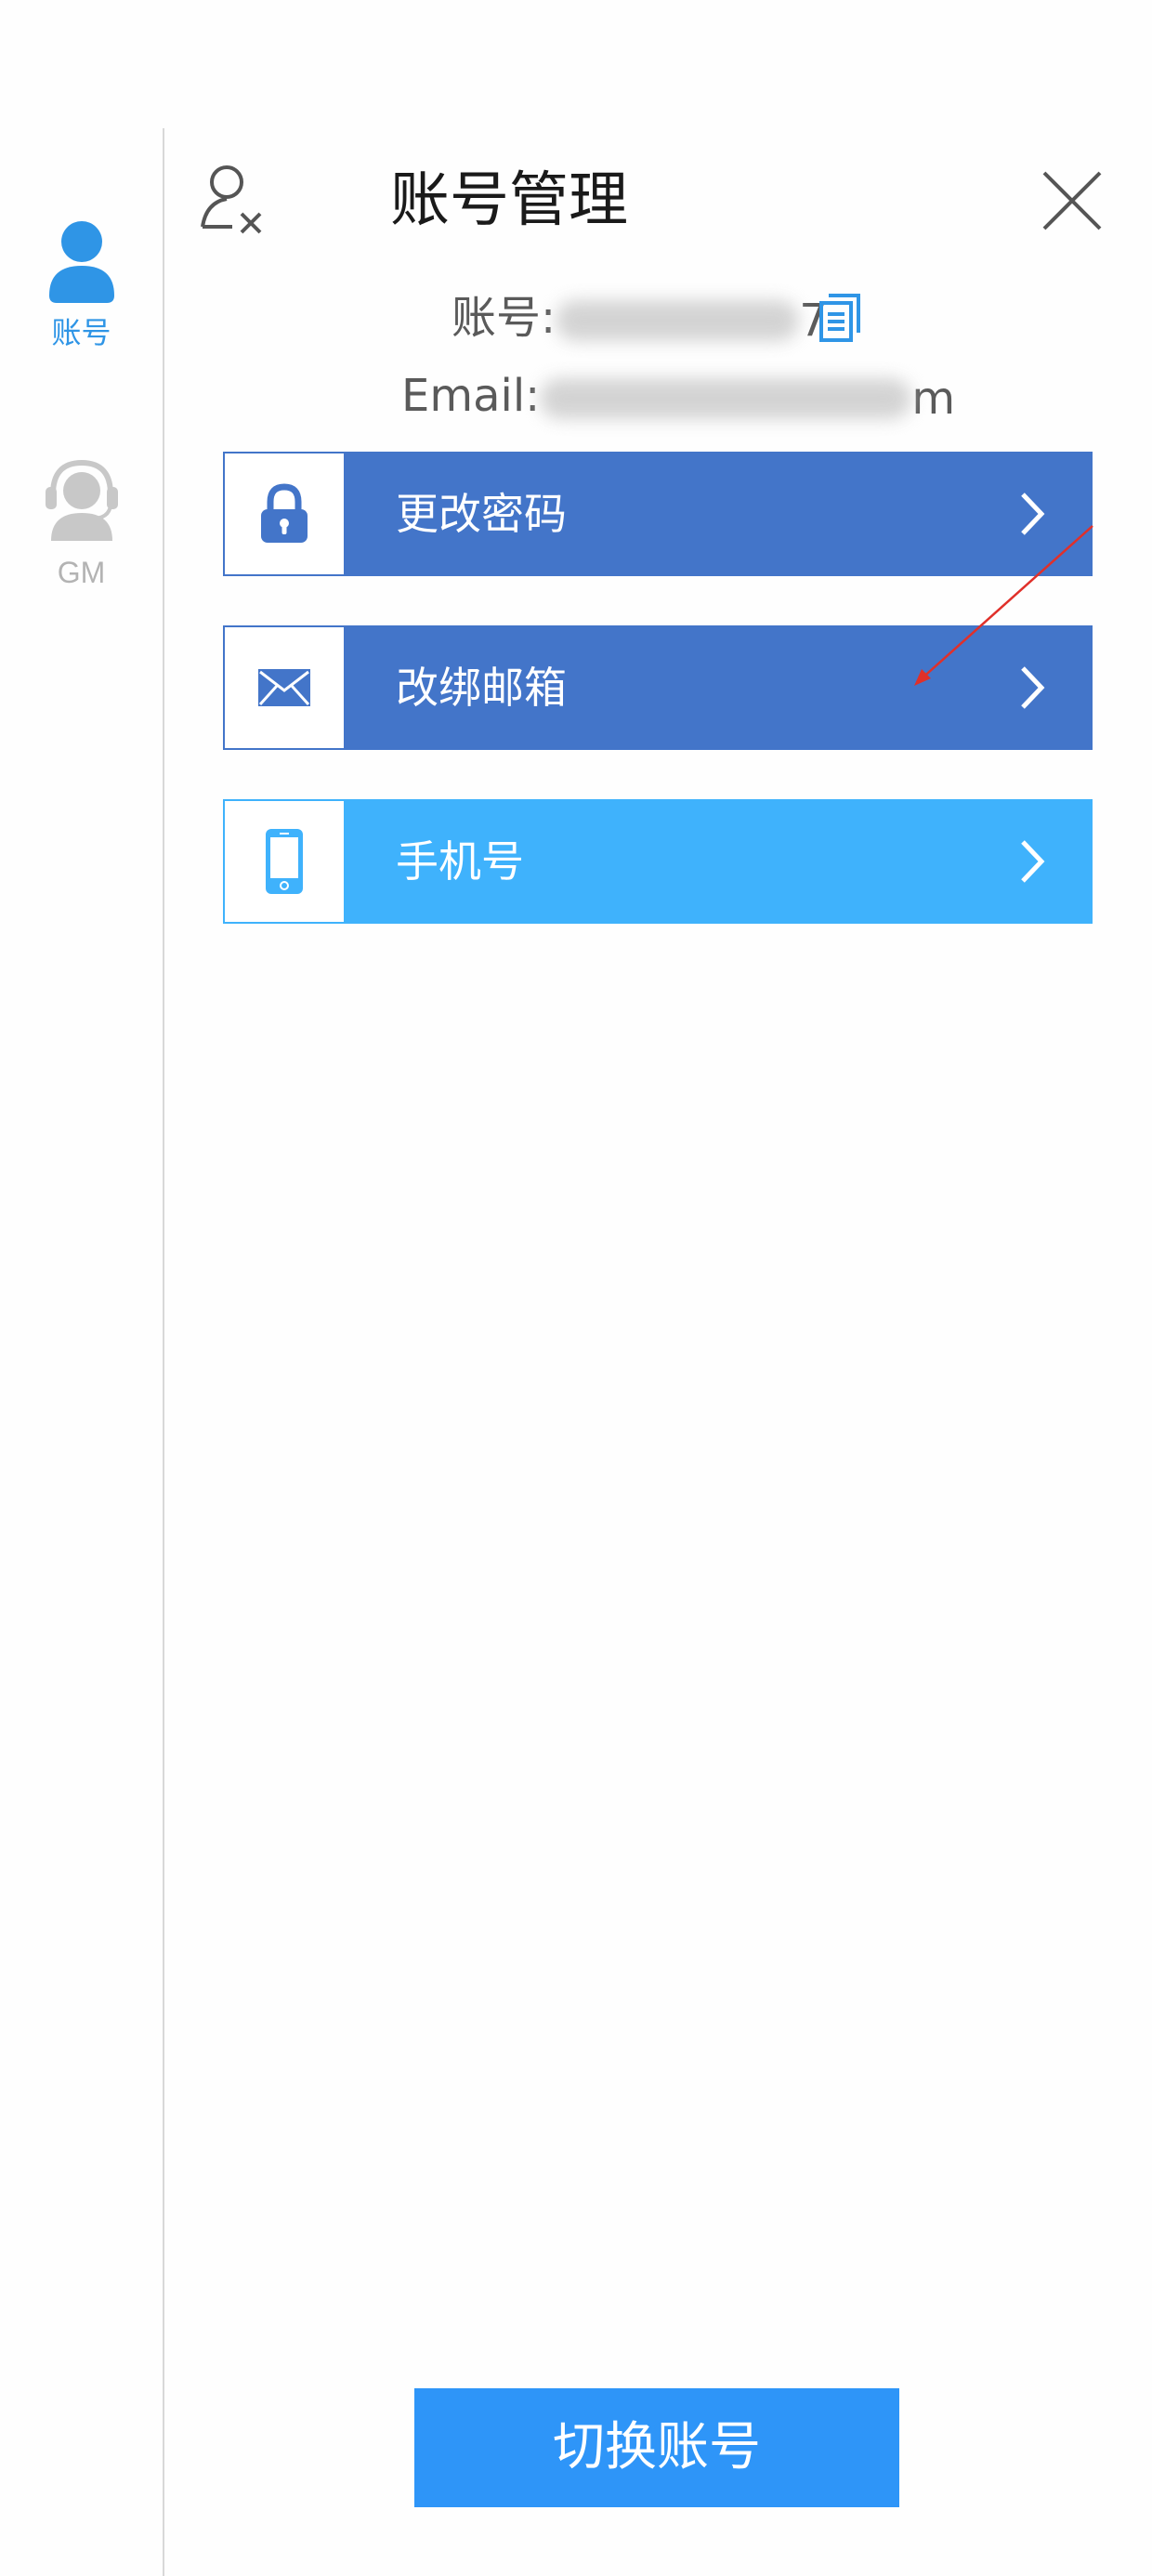 The height and width of the screenshot is (2576, 1152). Describe the element at coordinates (656, 2447) in the screenshot. I see `switch-account-button: 切换账号` at that location.